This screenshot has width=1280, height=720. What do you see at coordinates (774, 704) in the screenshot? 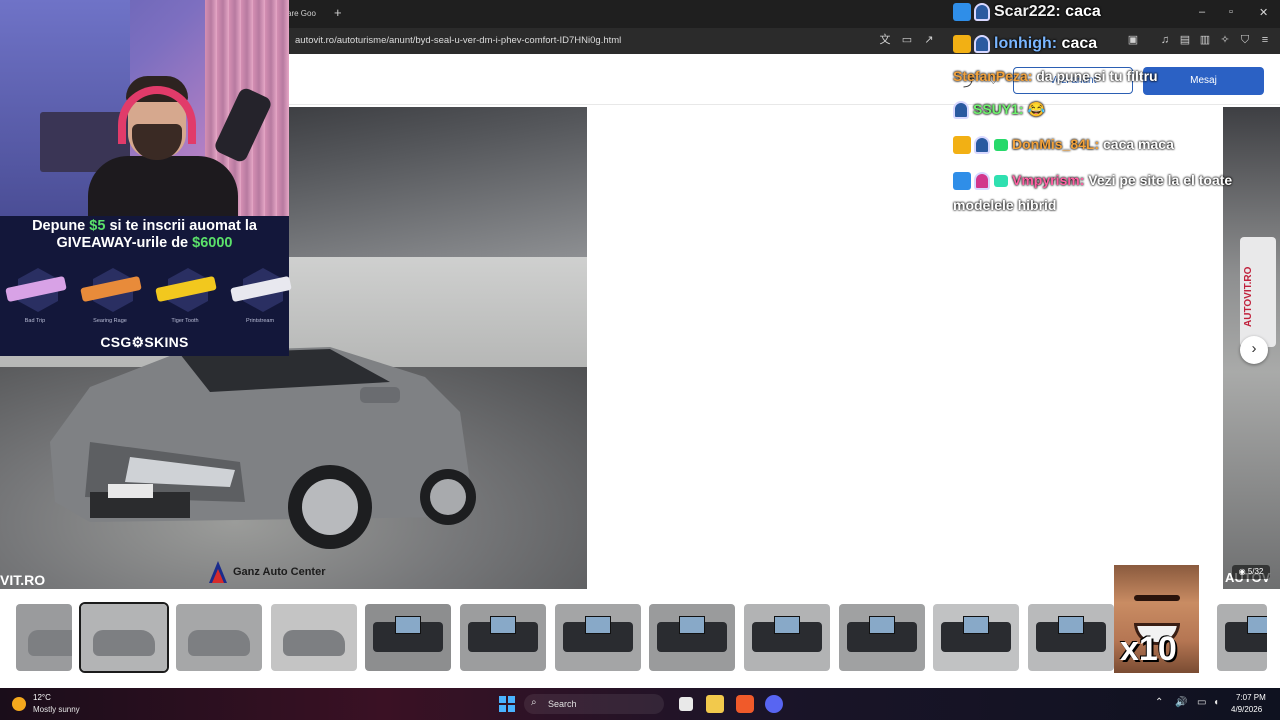
I see `discord-icon` at bounding box center [774, 704].